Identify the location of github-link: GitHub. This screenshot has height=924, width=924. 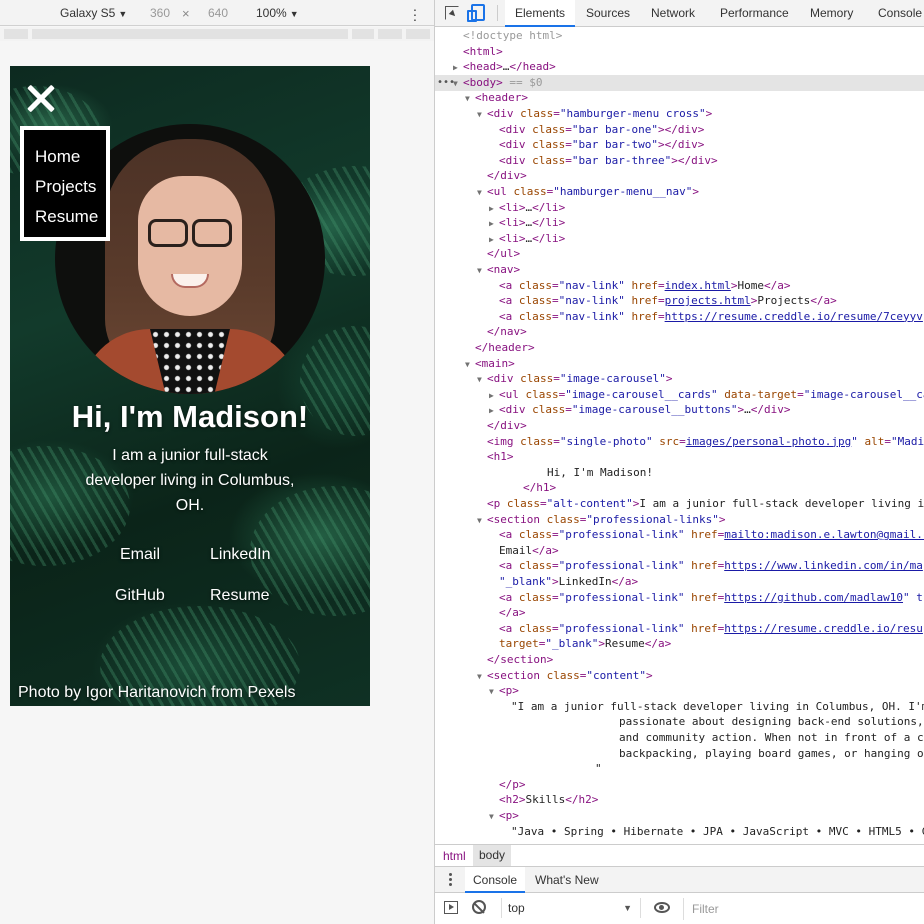
(140, 596).